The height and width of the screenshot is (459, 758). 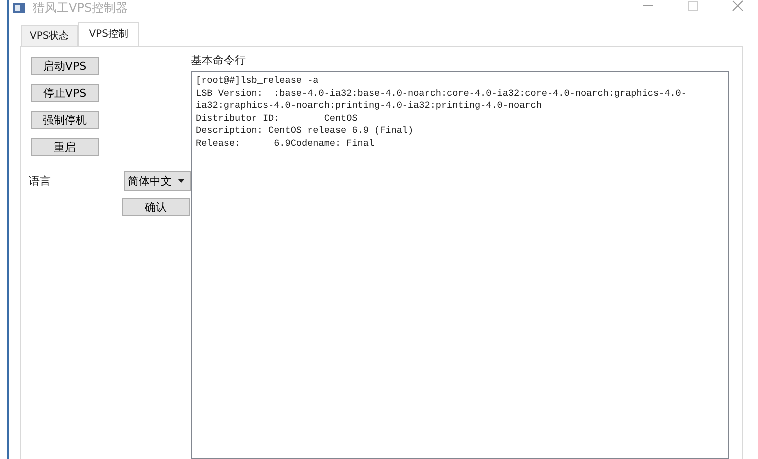 What do you see at coordinates (738, 6) in the screenshot?
I see `close-icon` at bounding box center [738, 6].